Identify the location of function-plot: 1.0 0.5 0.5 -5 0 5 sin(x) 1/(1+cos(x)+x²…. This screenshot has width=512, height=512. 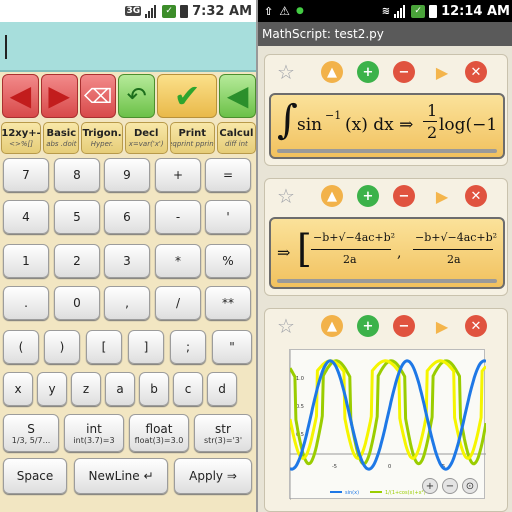
(388, 424).